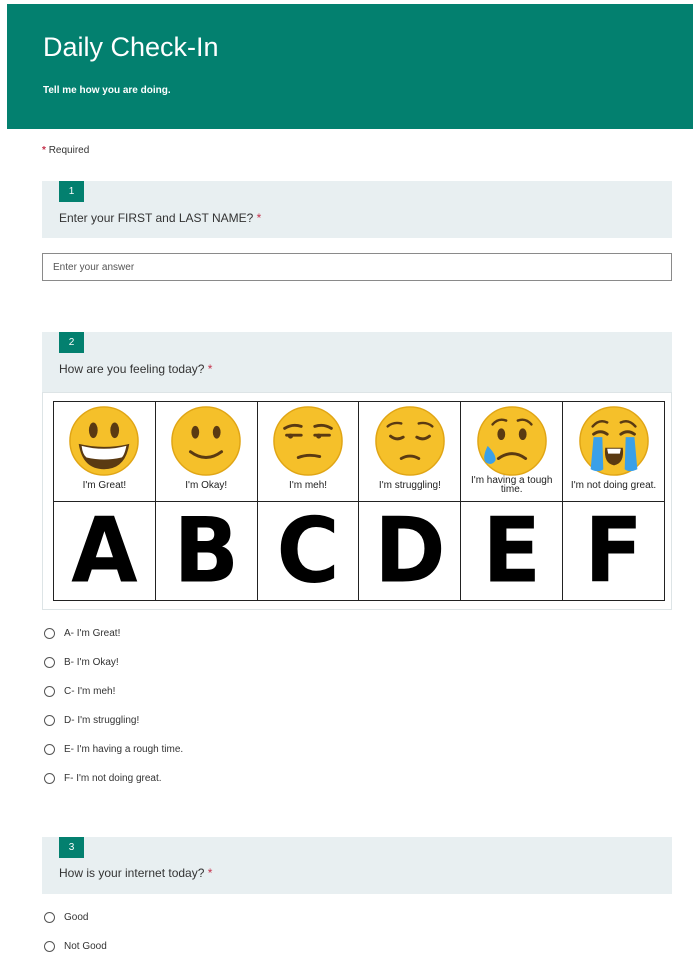 The height and width of the screenshot is (968, 700). I want to click on crying-face-icon, so click(613, 441).